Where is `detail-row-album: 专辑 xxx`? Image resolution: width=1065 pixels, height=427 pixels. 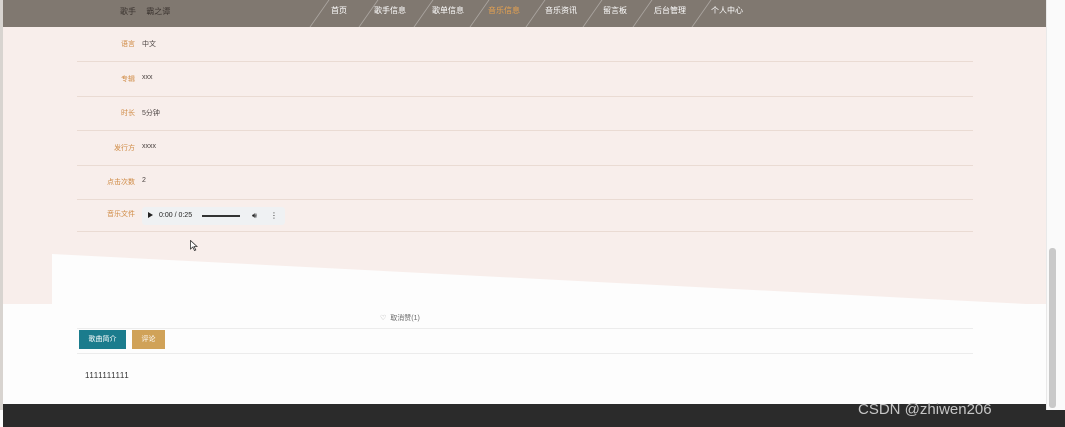
detail-row-album: 专辑 xxx is located at coordinates (525, 79).